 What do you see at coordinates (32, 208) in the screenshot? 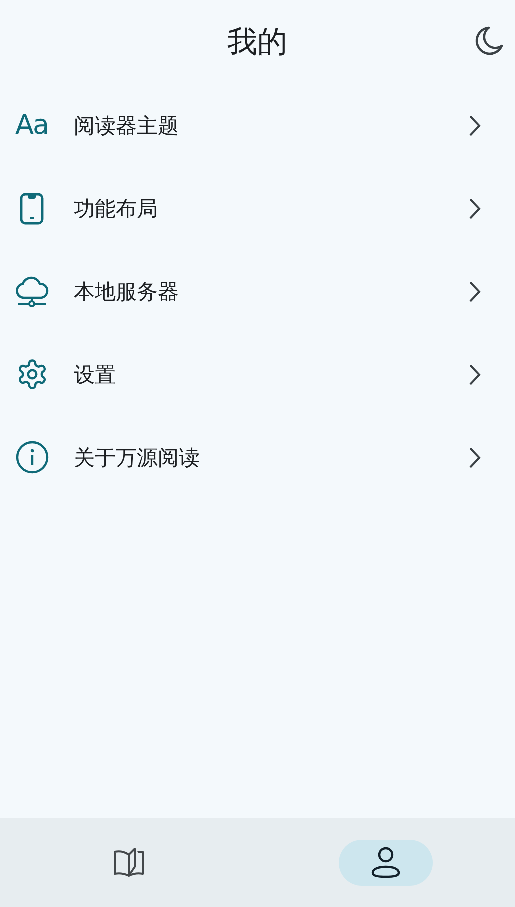
I see `phone-icon` at bounding box center [32, 208].